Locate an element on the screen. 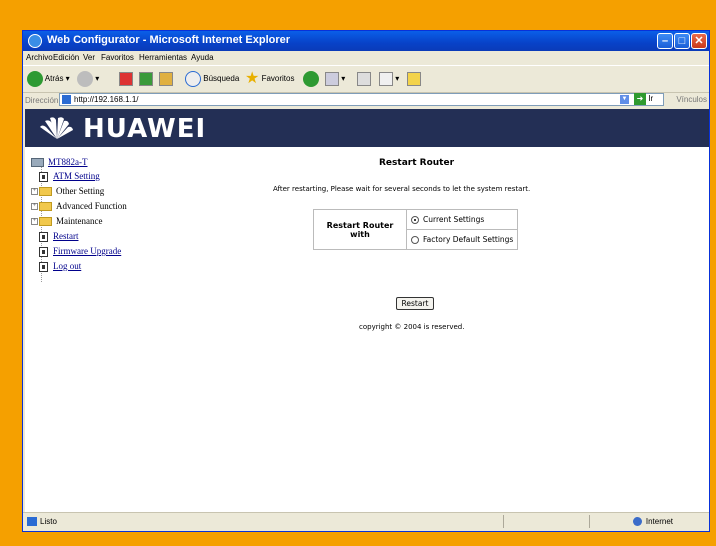 This screenshot has width=716, height=546. address-input: http://192.168.1.1/ is located at coordinates (361, 99).